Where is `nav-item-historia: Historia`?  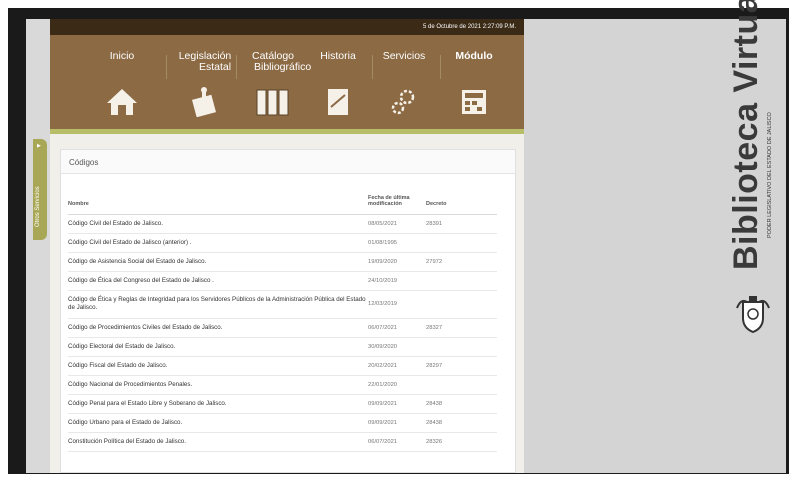 nav-item-historia: Historia is located at coordinates (338, 82).